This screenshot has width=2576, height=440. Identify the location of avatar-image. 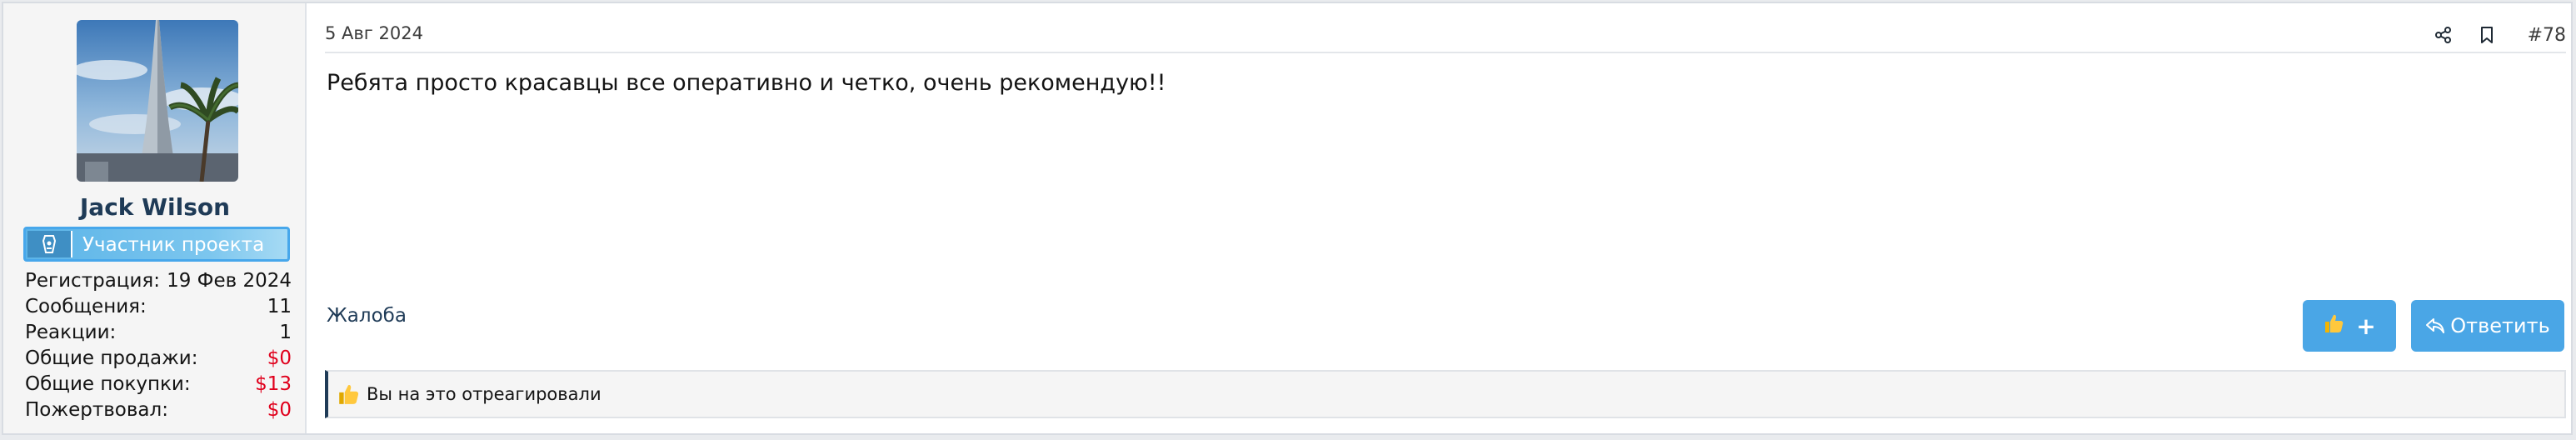
(157, 101).